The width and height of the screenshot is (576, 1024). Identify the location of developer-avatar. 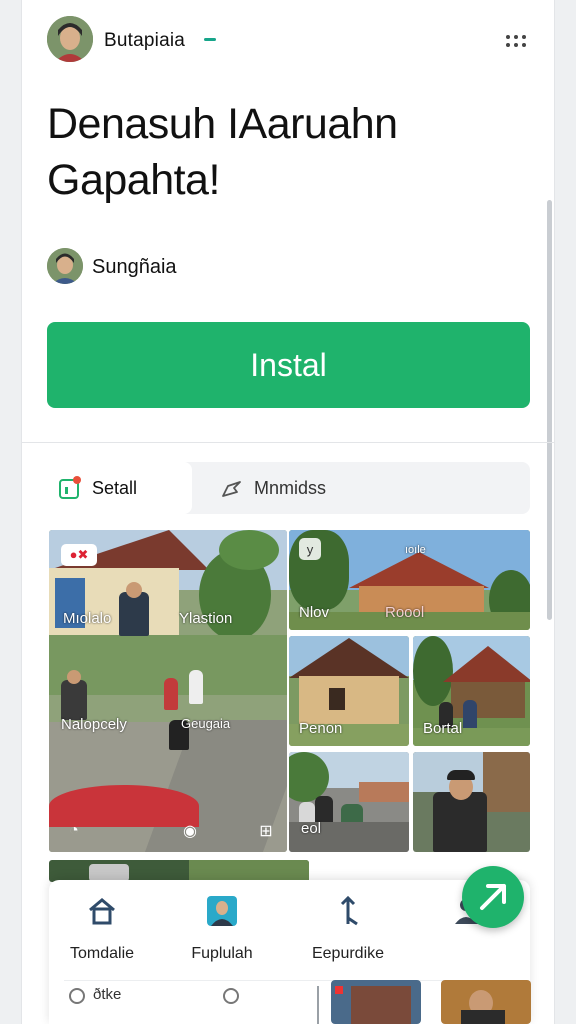
(70, 39).